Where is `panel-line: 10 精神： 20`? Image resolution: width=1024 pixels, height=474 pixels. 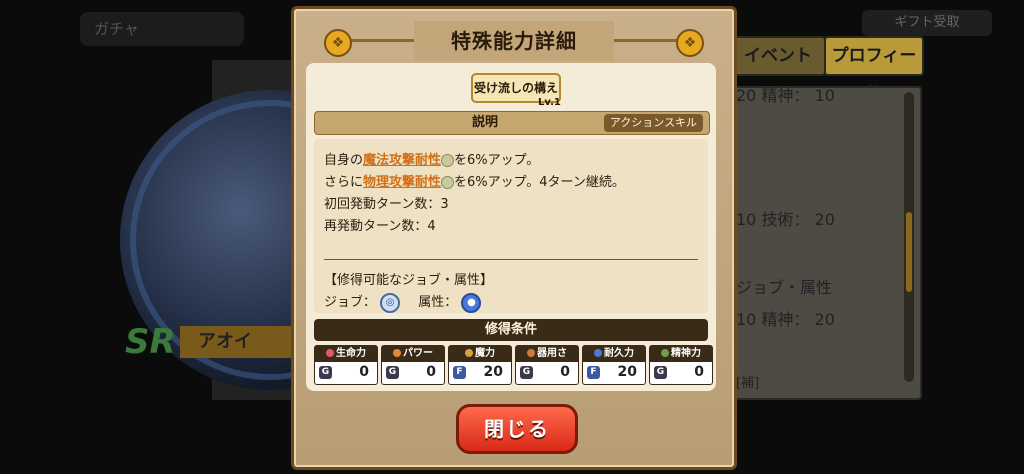
panel-line: 10 精神： 20 is located at coordinates (785, 319).